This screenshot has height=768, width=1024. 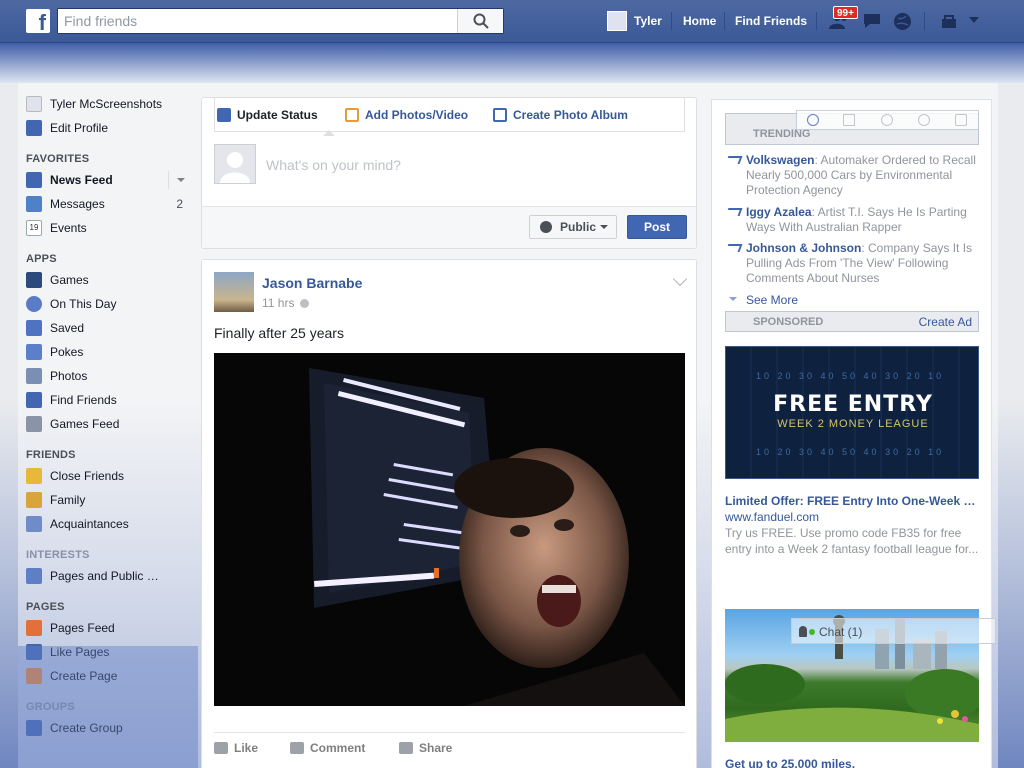 I want to click on sidebar-item-label: Acquaintances, so click(x=89, y=524).